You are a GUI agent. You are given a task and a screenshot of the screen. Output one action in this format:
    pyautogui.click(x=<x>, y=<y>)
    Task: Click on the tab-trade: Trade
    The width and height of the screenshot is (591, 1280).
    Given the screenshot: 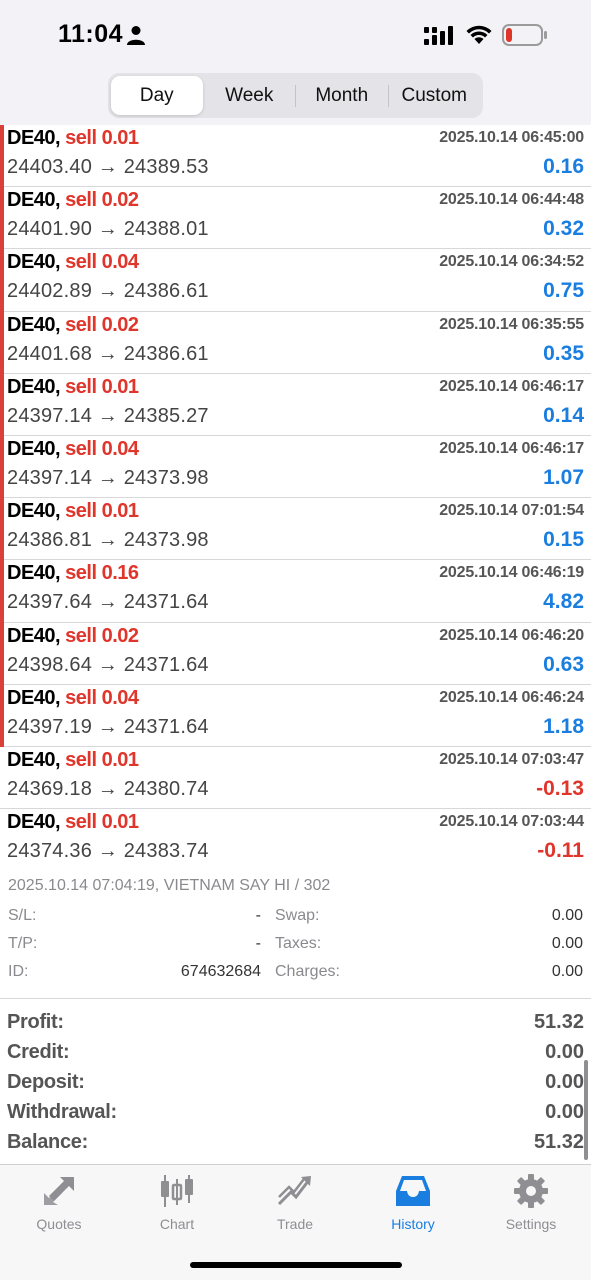 What is the action you would take?
    pyautogui.click(x=295, y=1204)
    